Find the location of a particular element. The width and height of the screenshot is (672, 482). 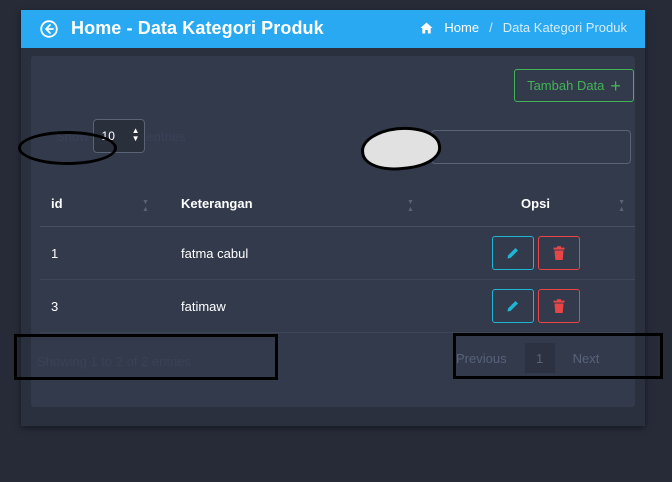

add-data-button: Tambah Data + is located at coordinates (574, 85).